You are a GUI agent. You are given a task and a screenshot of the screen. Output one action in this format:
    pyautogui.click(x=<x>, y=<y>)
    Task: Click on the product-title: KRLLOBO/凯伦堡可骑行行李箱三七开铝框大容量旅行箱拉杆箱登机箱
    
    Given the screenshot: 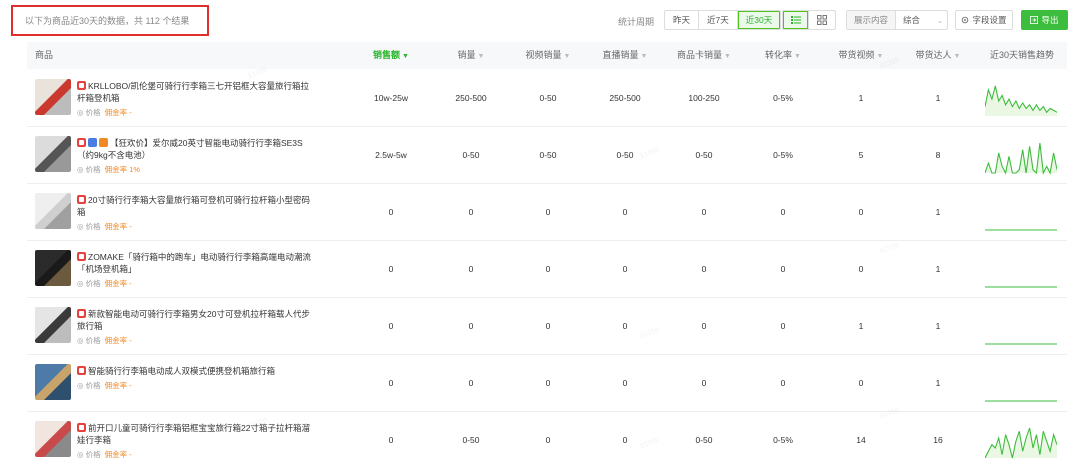 What is the action you would take?
    pyautogui.click(x=194, y=92)
    